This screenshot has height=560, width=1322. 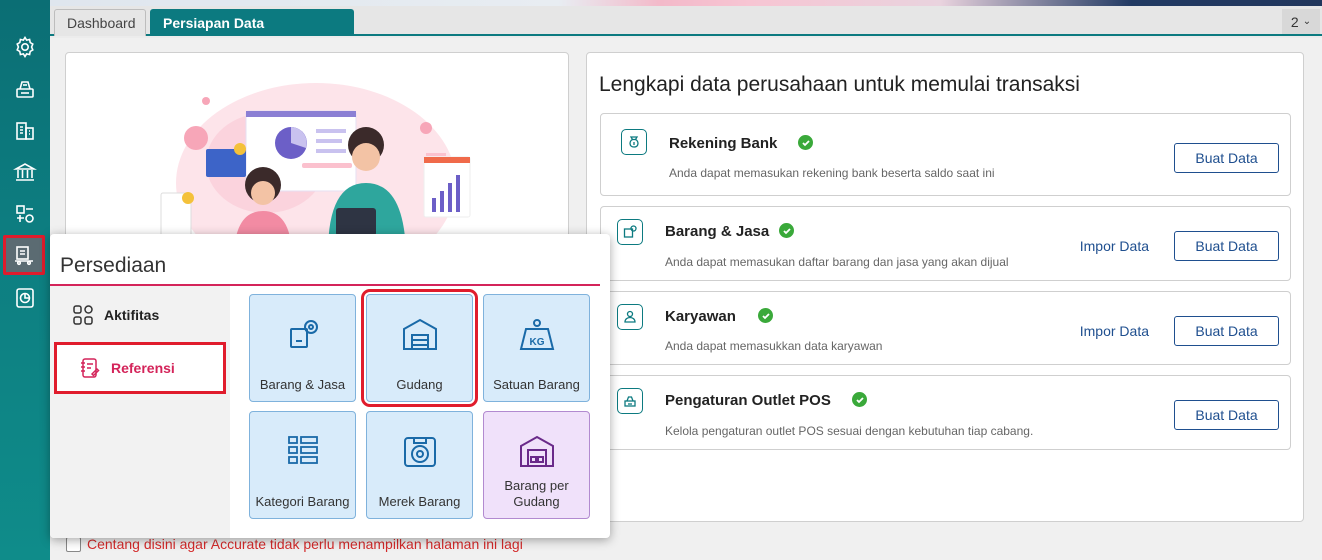 I want to click on report-icon, so click(x=25, y=298).